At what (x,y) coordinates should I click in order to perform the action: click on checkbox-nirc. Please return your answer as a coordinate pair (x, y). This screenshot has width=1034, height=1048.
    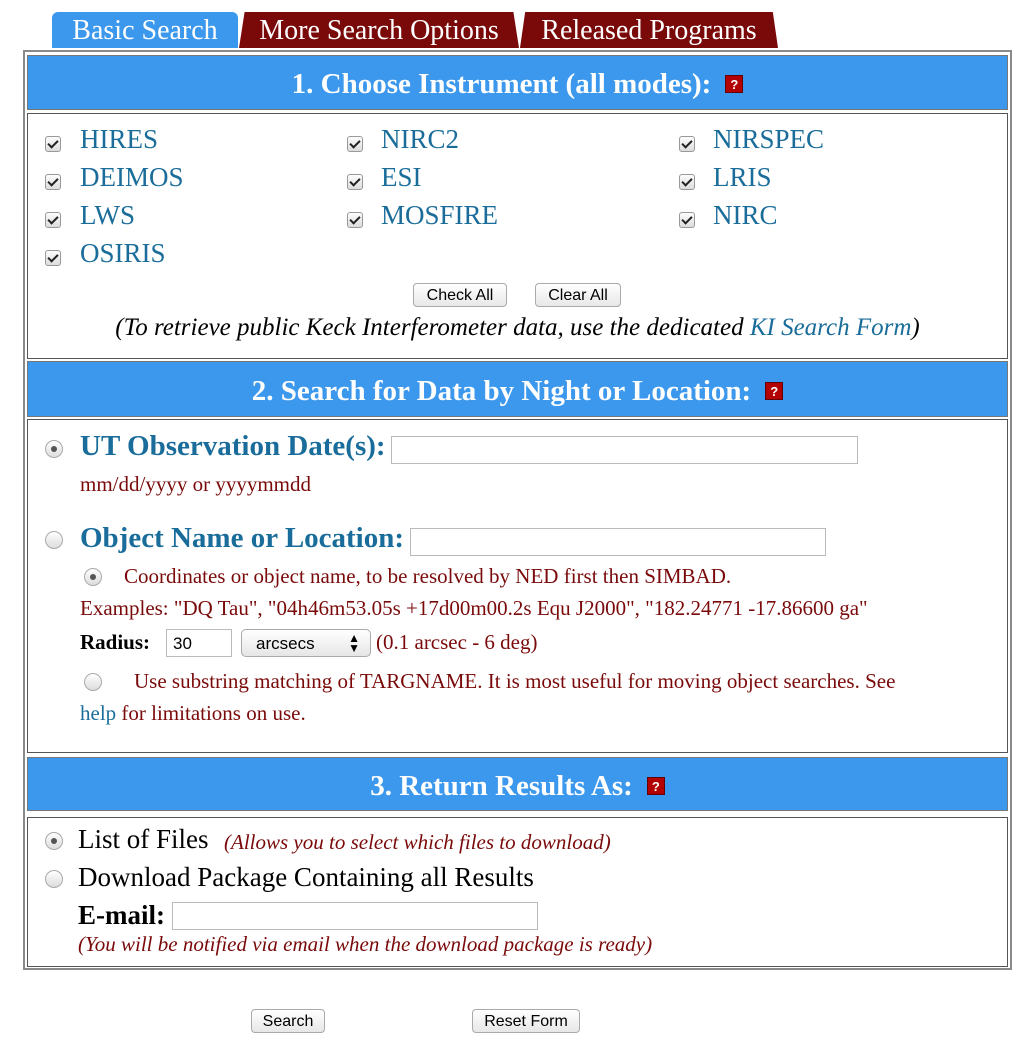
    Looking at the image, I should click on (687, 220).